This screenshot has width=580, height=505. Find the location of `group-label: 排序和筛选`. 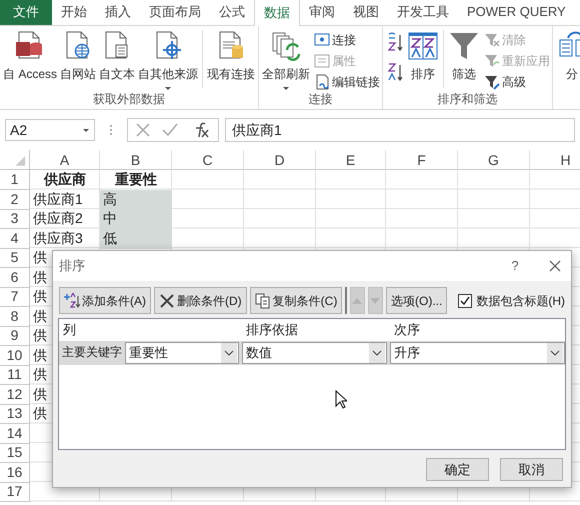

group-label: 排序和筛选 is located at coordinates (467, 99).